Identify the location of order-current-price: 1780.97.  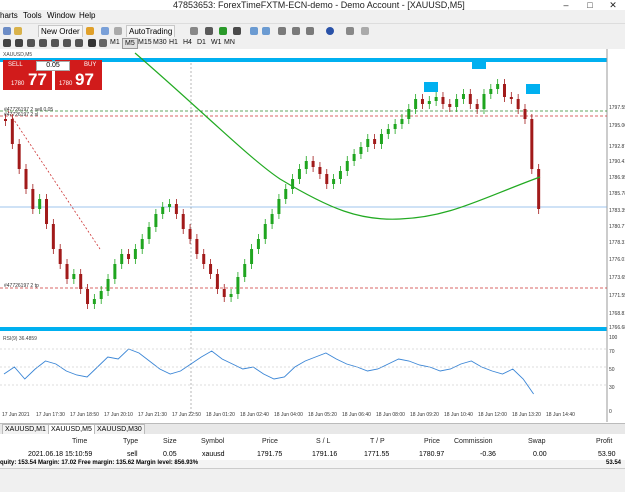
(432, 454).